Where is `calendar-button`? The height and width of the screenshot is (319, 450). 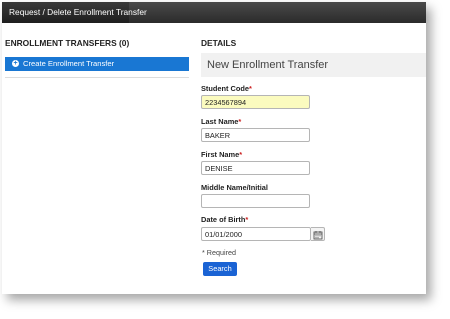
calendar-button is located at coordinates (318, 234).